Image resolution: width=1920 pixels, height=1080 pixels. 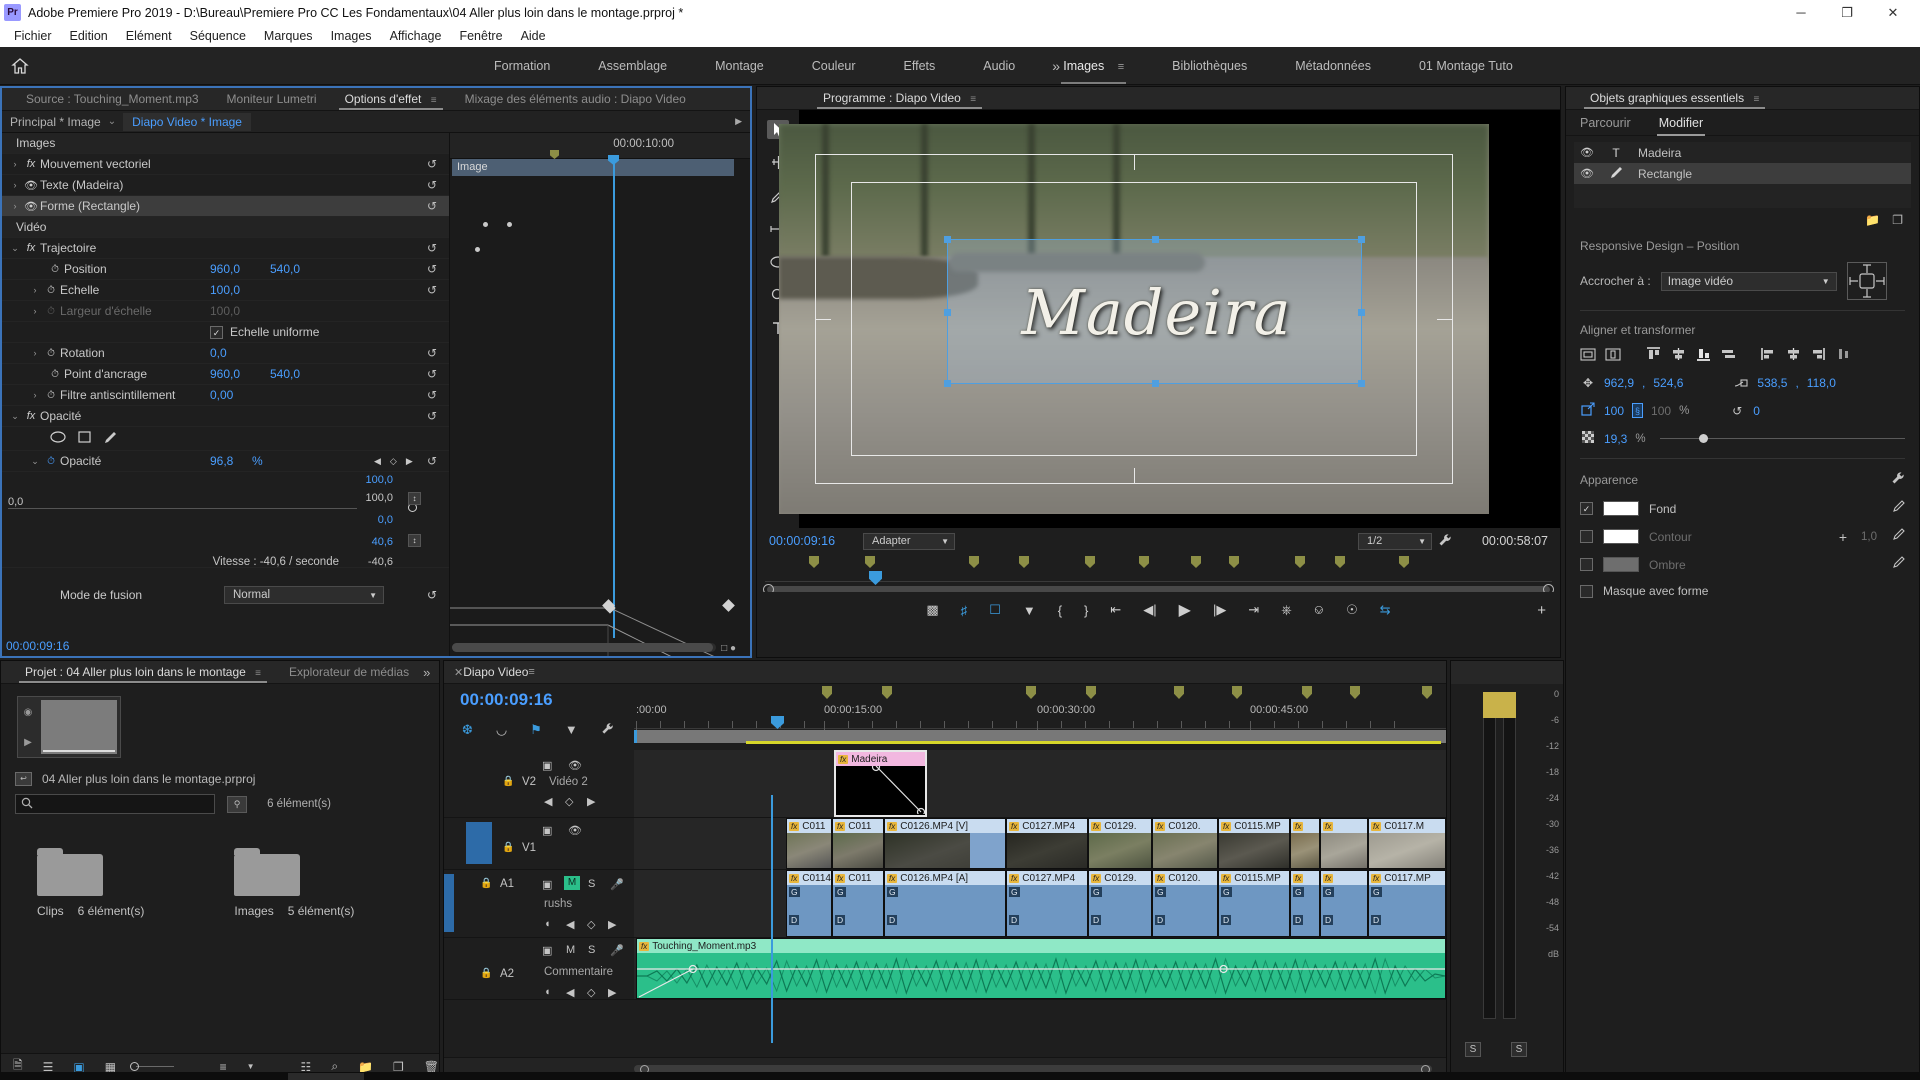 What do you see at coordinates (458, 672) in the screenshot?
I see `close-icon: ✕` at bounding box center [458, 672].